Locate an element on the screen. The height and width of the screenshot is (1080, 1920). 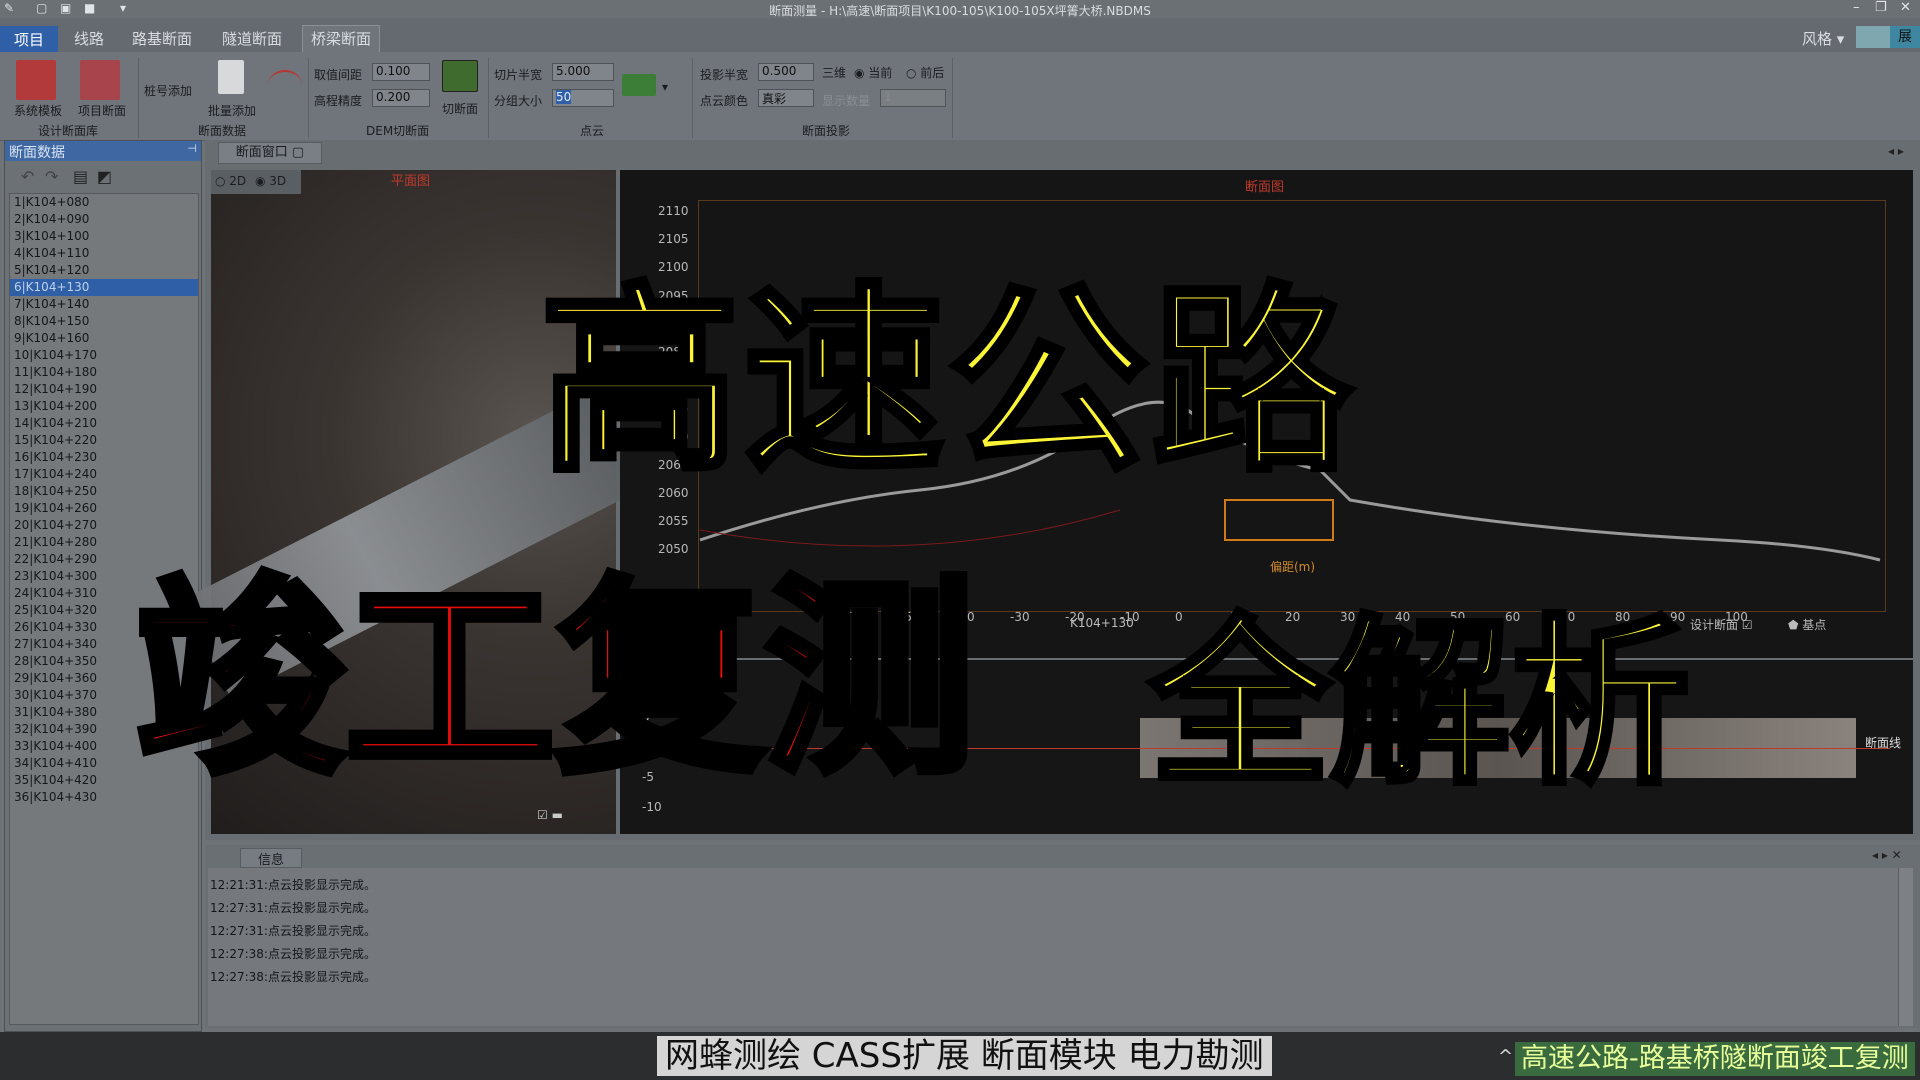
three-d-label: 三维 is located at coordinates (834, 73).